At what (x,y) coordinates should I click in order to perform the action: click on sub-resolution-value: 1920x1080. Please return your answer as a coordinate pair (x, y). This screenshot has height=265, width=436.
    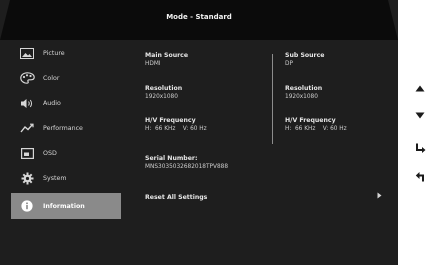
    Looking at the image, I should click on (301, 97).